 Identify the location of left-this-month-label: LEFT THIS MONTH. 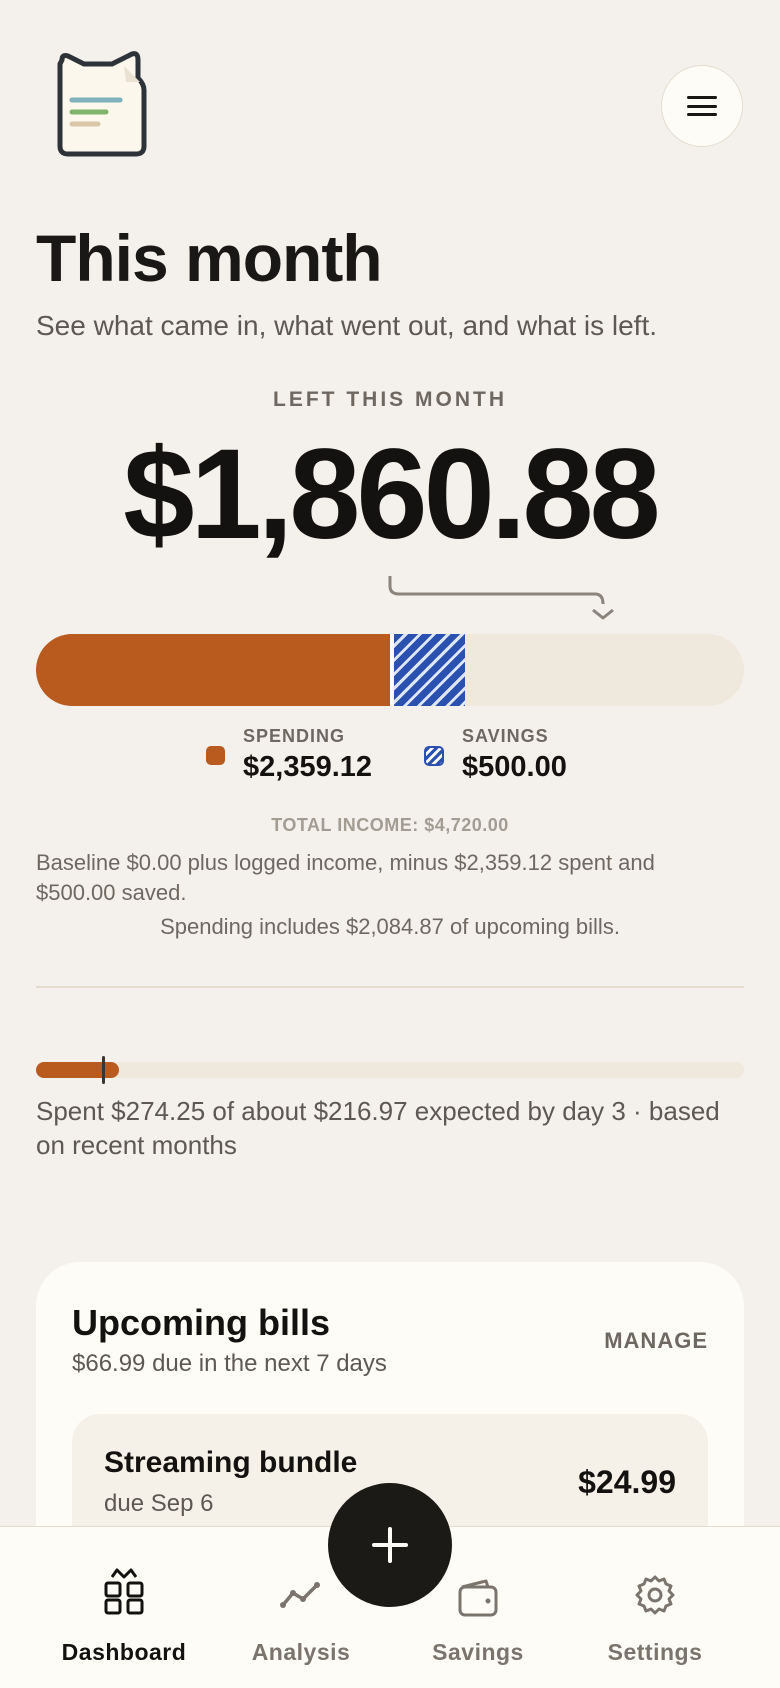
(390, 399).